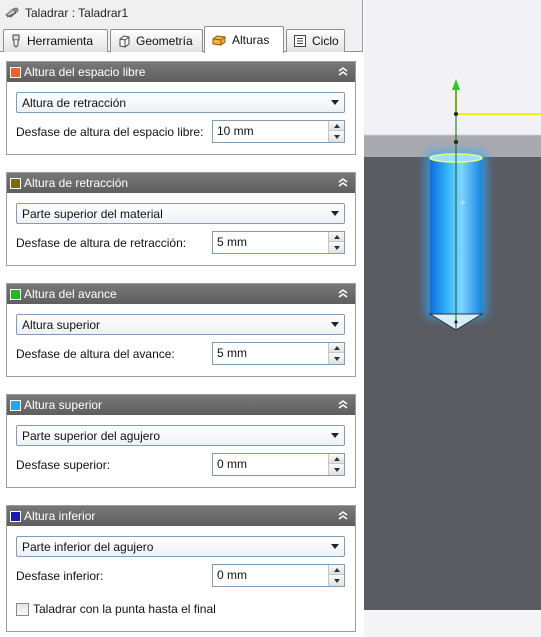 The height and width of the screenshot is (637, 541). Describe the element at coordinates (16, 41) in the screenshot. I see `drill-tool-icon` at that location.